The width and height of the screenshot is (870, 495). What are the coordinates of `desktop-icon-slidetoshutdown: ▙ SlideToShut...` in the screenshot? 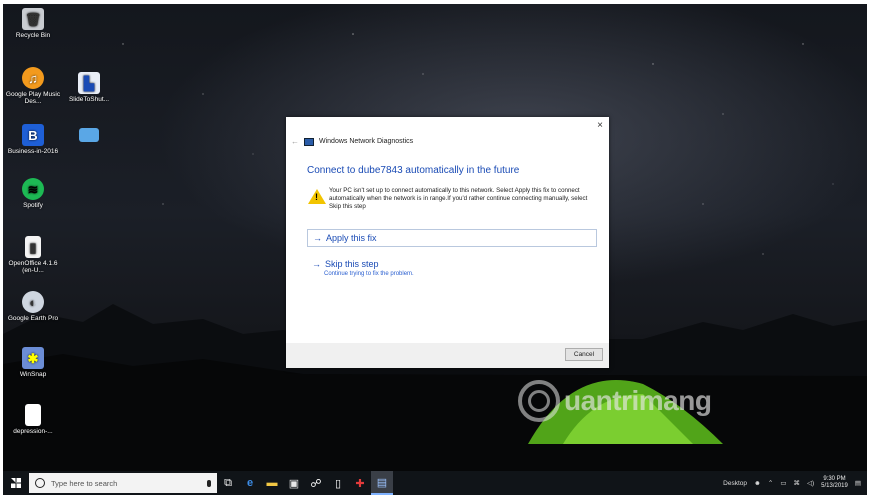 It's located at (89, 87).